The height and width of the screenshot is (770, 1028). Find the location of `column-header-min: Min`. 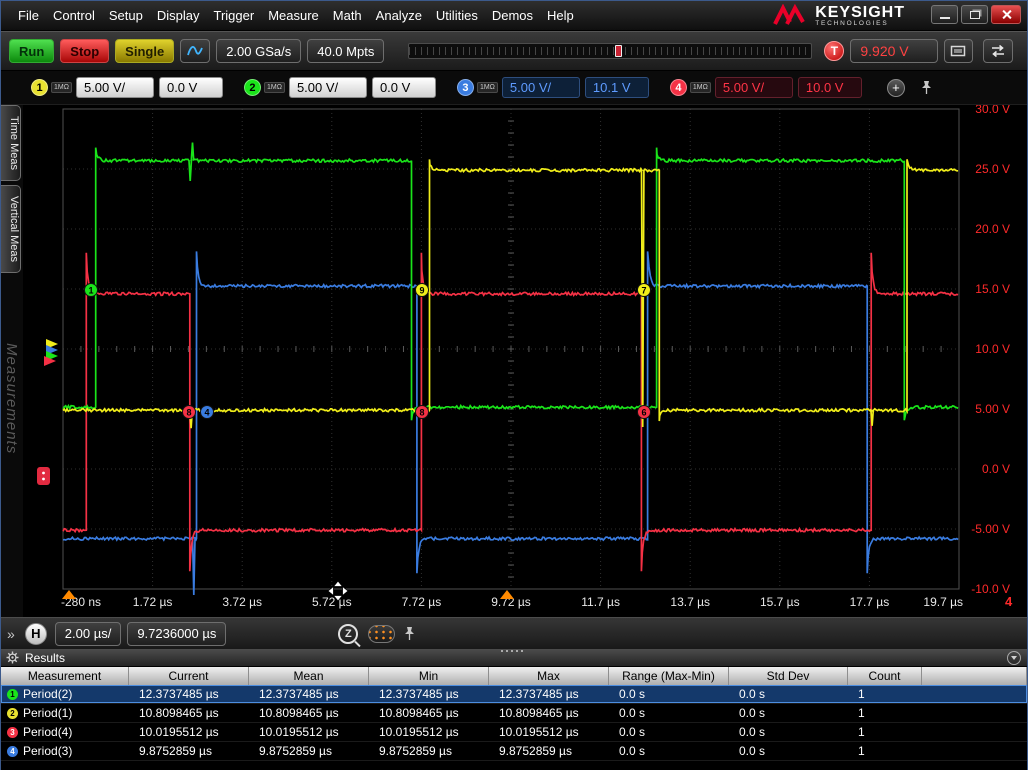

column-header-min: Min is located at coordinates (429, 676).